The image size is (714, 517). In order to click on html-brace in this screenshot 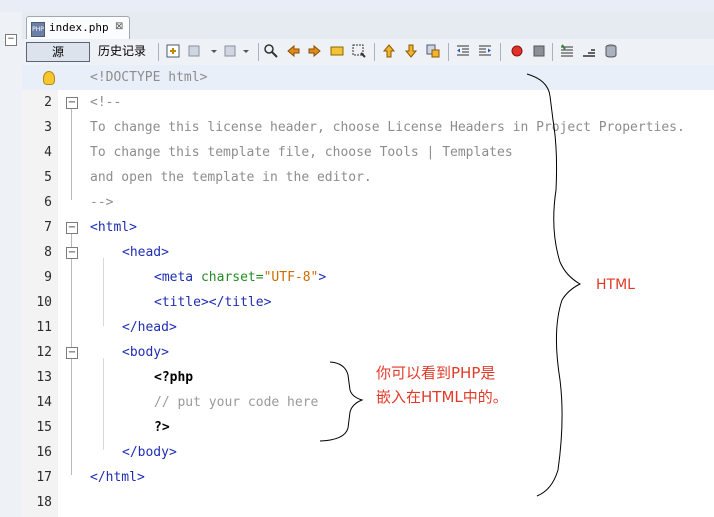, I will do `click(554, 285)`.